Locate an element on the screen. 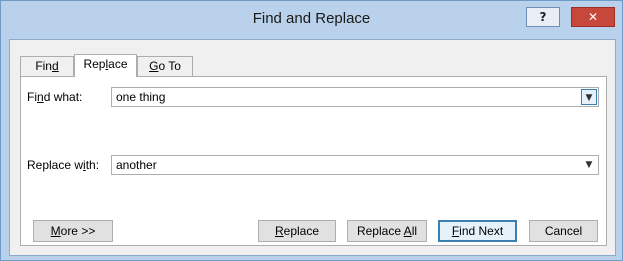 This screenshot has width=623, height=261. tab-goto-label-b: o To is located at coordinates (169, 66).